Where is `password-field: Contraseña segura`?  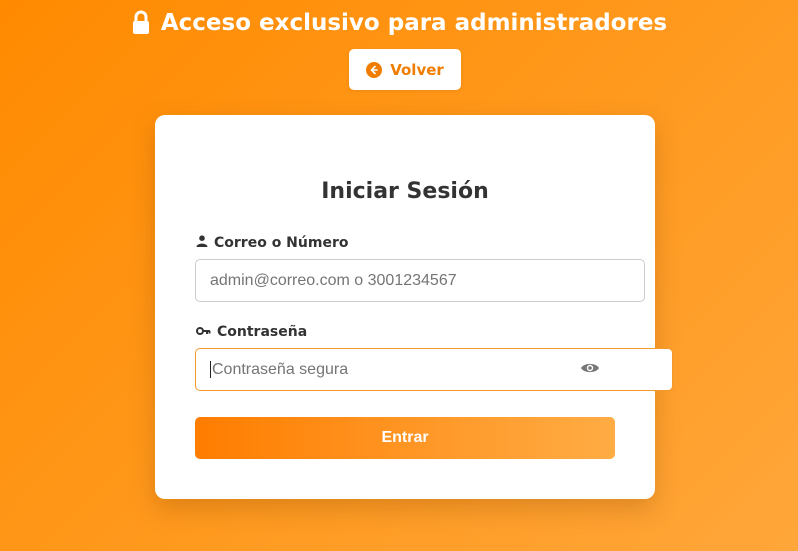
password-field: Contraseña segura is located at coordinates (434, 369).